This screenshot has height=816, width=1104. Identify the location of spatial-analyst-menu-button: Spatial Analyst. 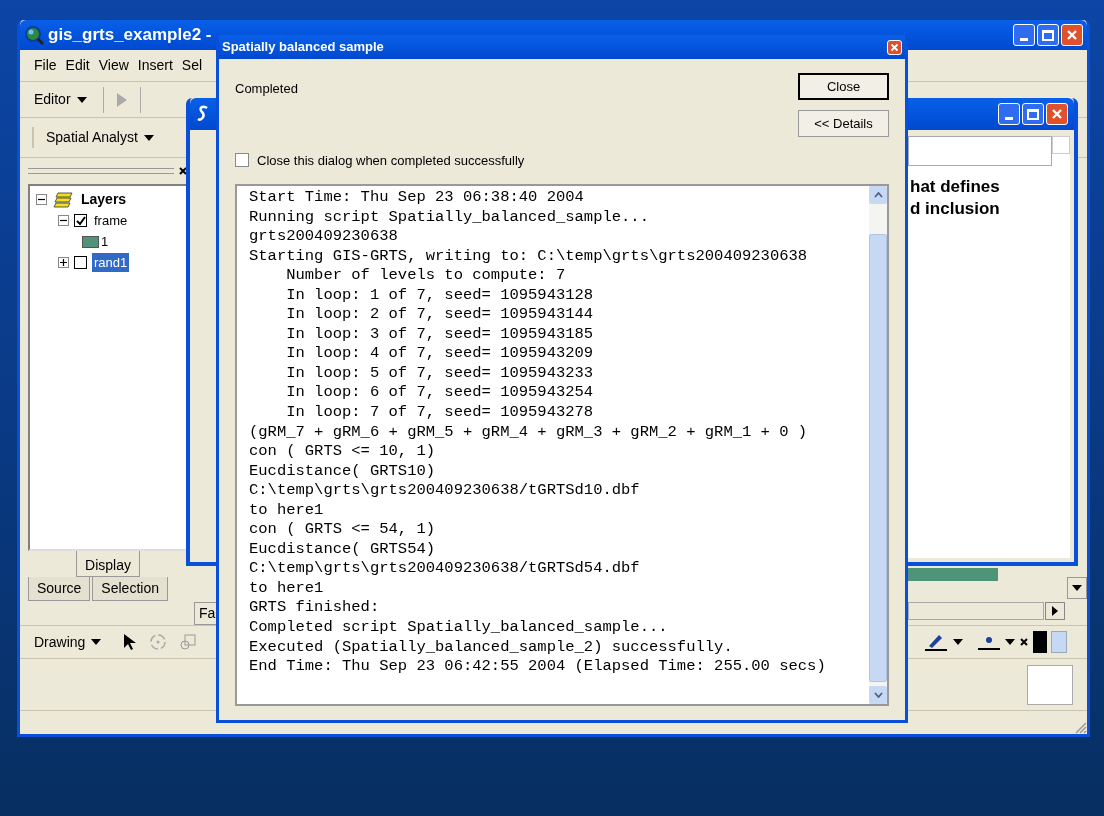
(93, 137).